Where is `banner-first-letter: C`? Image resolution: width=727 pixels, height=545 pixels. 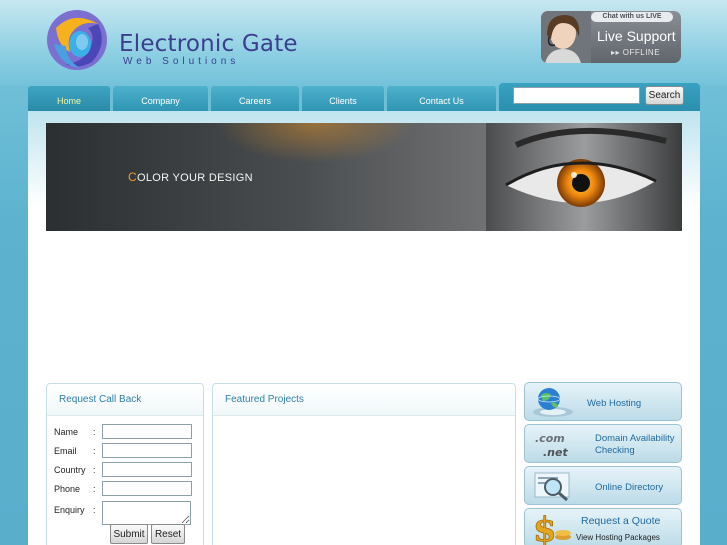 banner-first-letter: C is located at coordinates (132, 177).